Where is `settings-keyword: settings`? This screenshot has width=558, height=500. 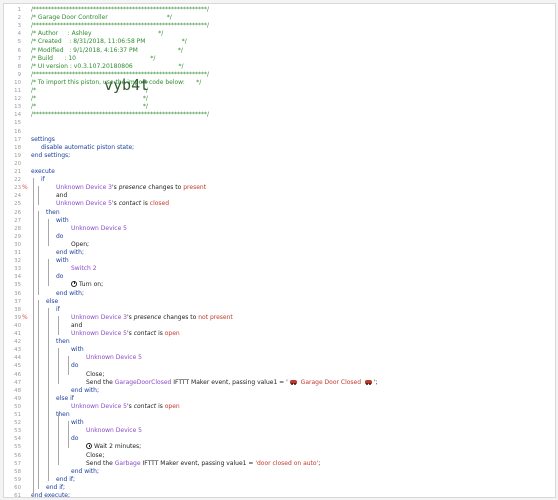 settings-keyword: settings is located at coordinates (43, 139).